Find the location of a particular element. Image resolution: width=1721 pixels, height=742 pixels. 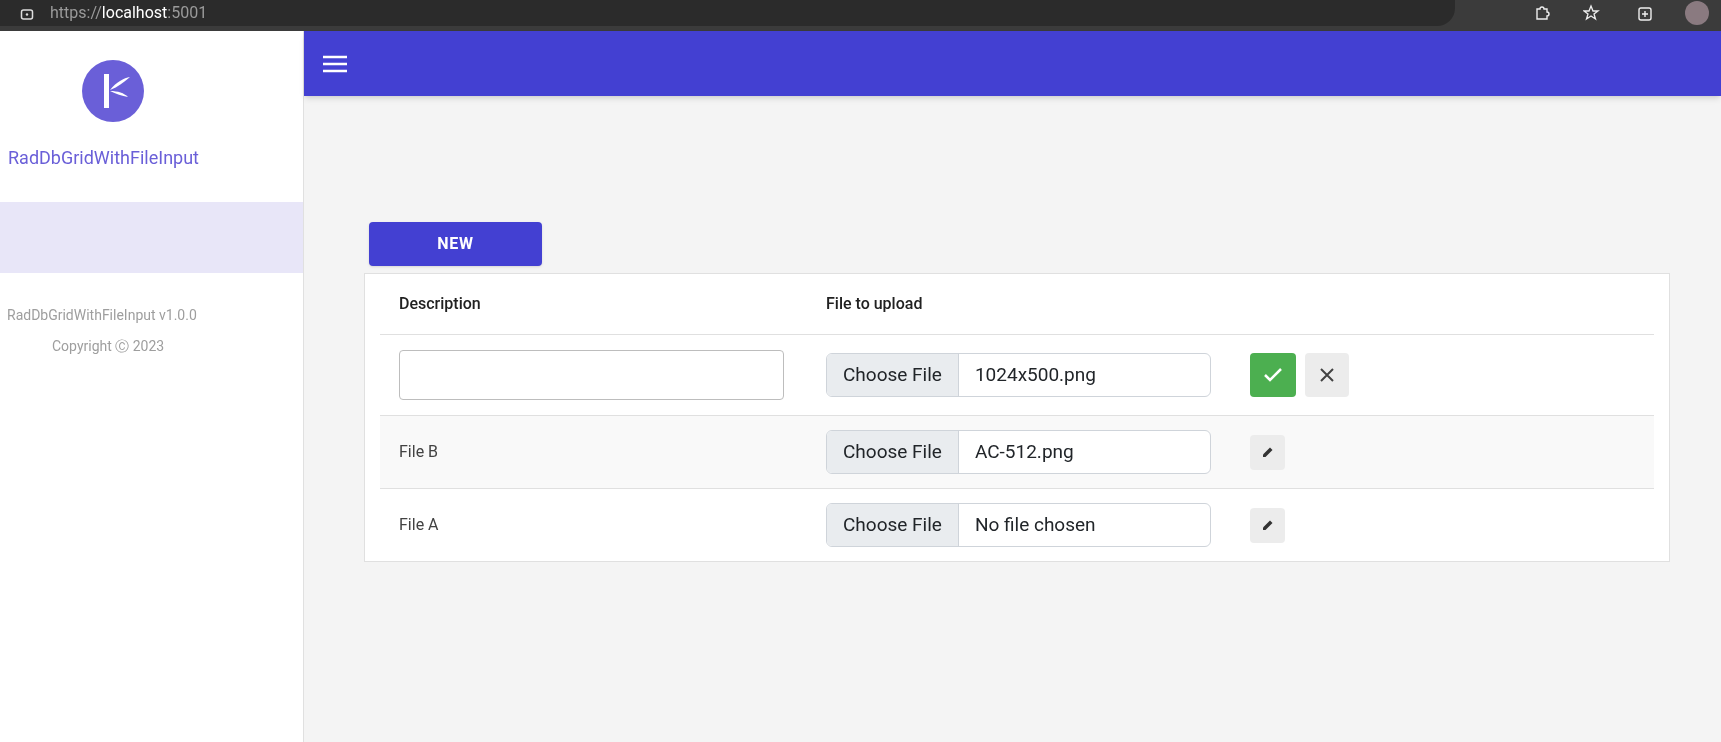

file-input: Choose File No file chosen is located at coordinates (1018, 525).